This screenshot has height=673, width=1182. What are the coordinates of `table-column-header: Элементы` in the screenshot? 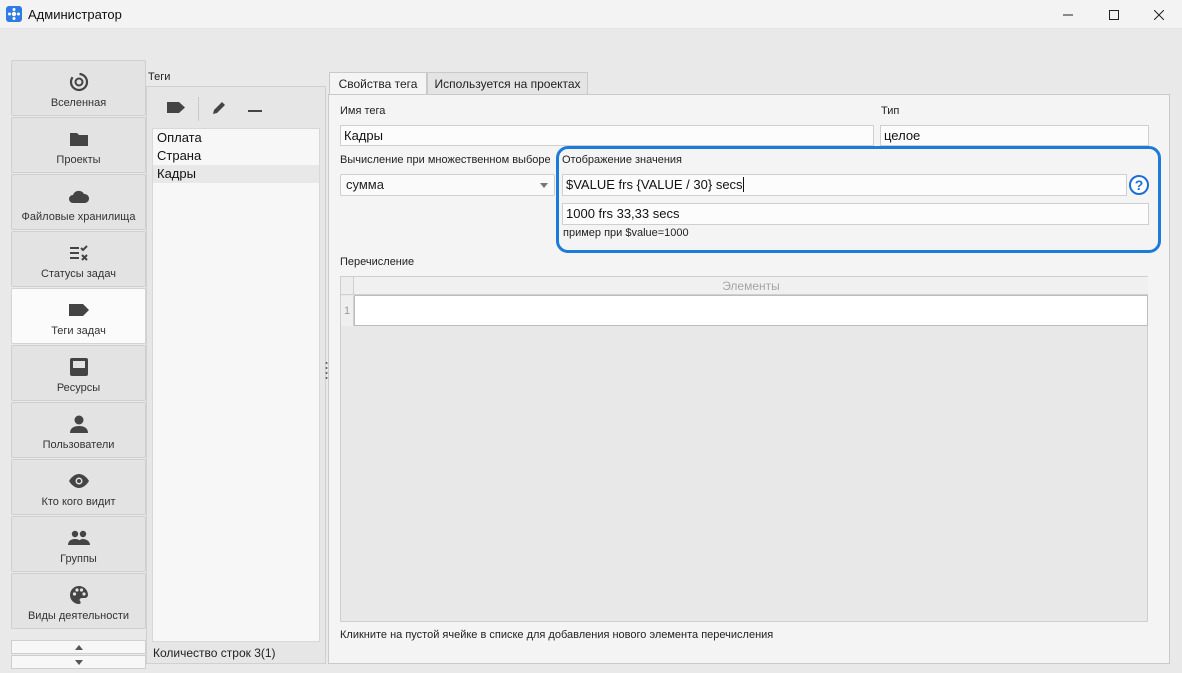 It's located at (751, 286).